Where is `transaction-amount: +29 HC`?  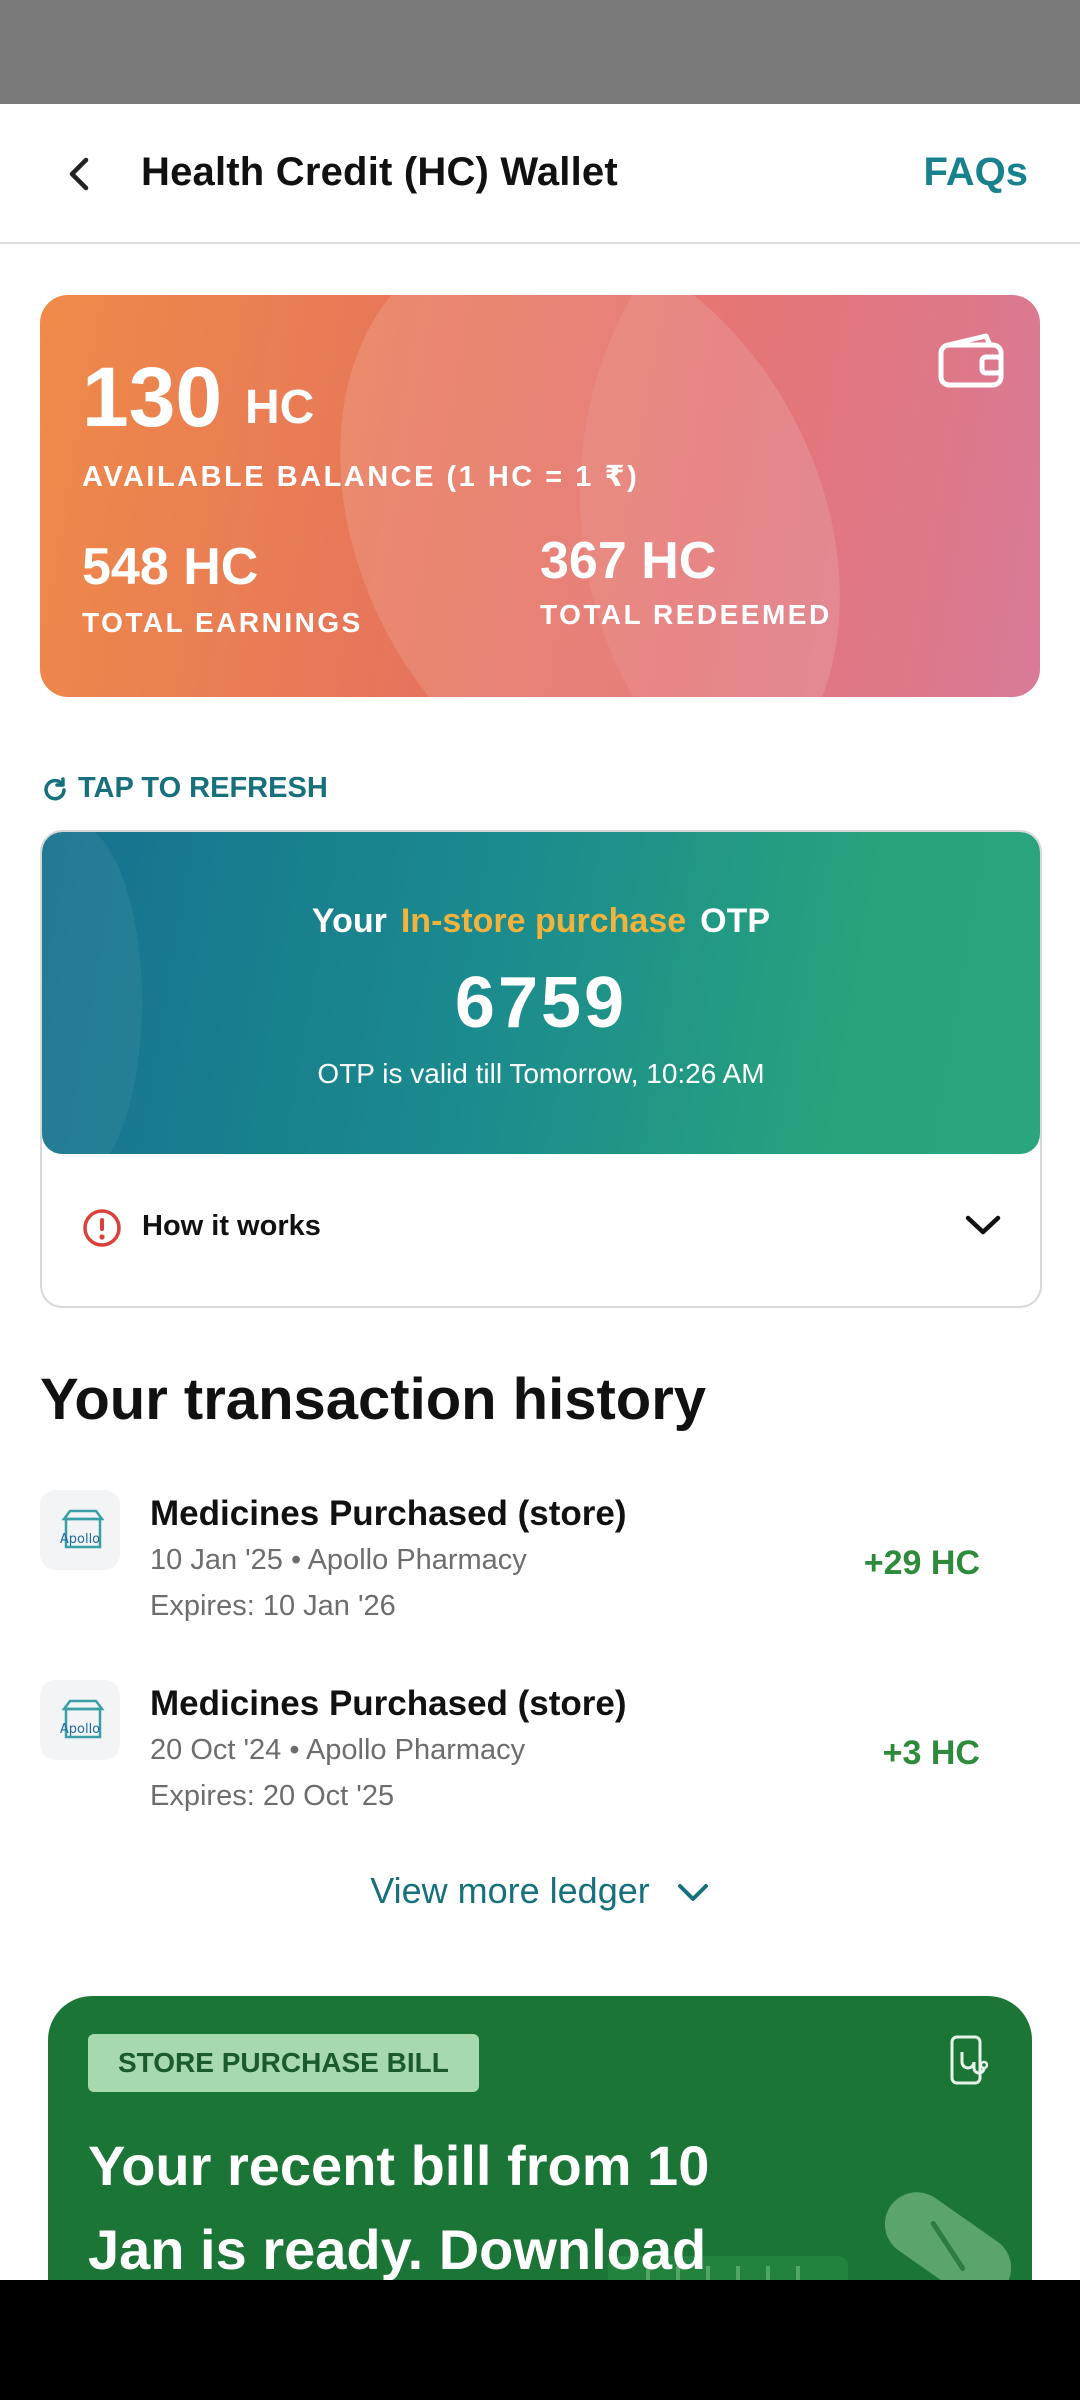
transaction-amount: +29 HC is located at coordinates (921, 1563).